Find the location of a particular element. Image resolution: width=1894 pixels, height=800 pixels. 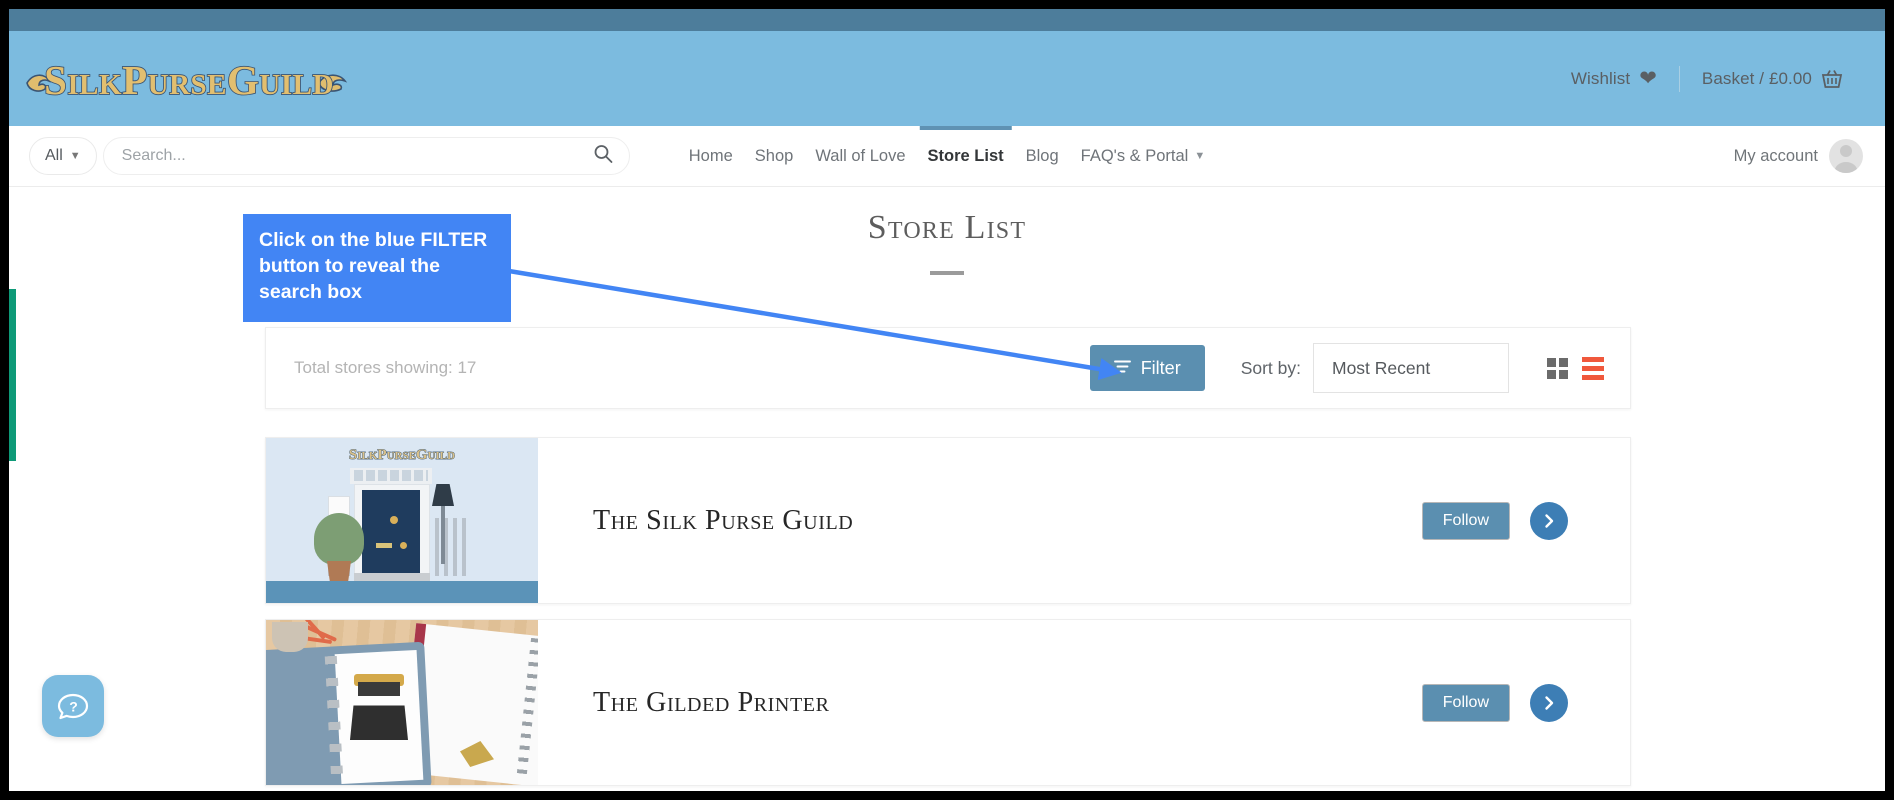

search-icon is located at coordinates (603, 156).